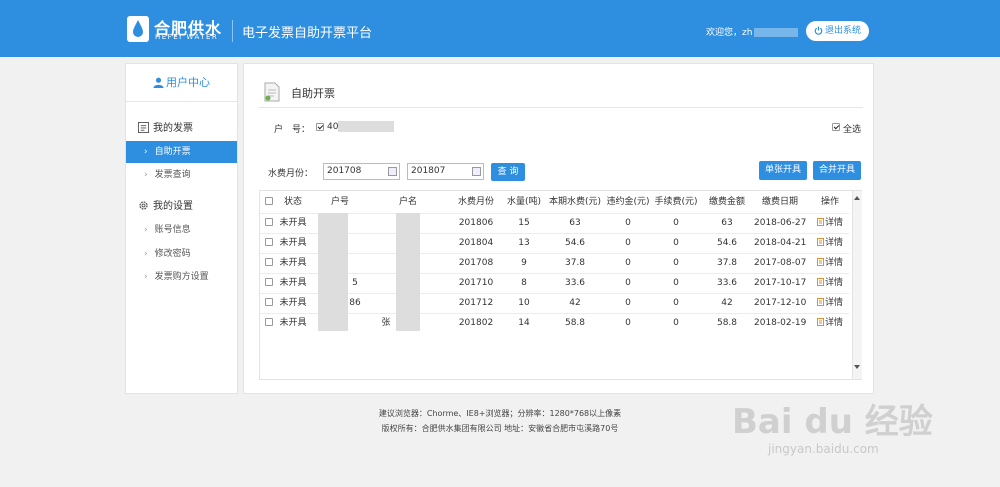 The height and width of the screenshot is (487, 1000). I want to click on select-all-checkbox, so click(836, 127).